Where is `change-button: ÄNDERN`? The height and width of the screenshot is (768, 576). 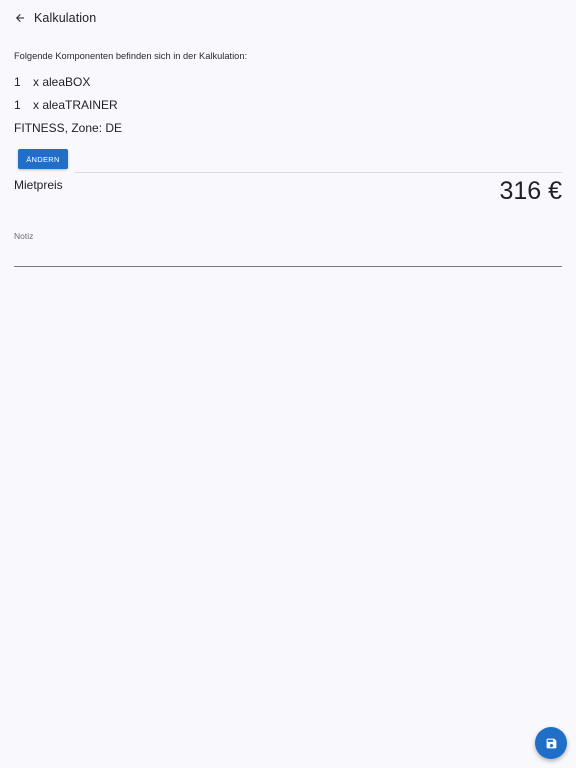
change-button: ÄNDERN is located at coordinates (43, 159).